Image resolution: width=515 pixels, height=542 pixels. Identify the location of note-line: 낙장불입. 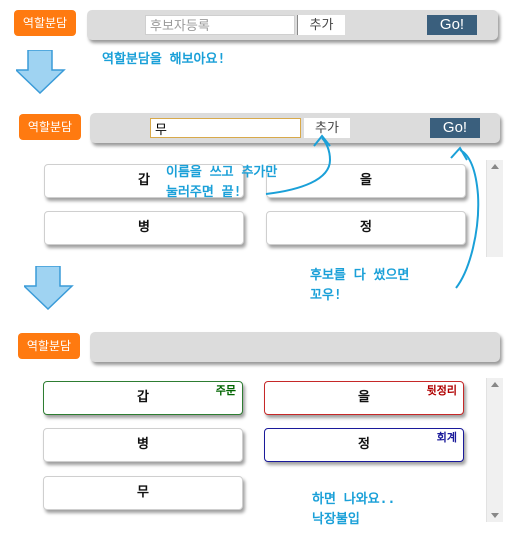
(336, 519).